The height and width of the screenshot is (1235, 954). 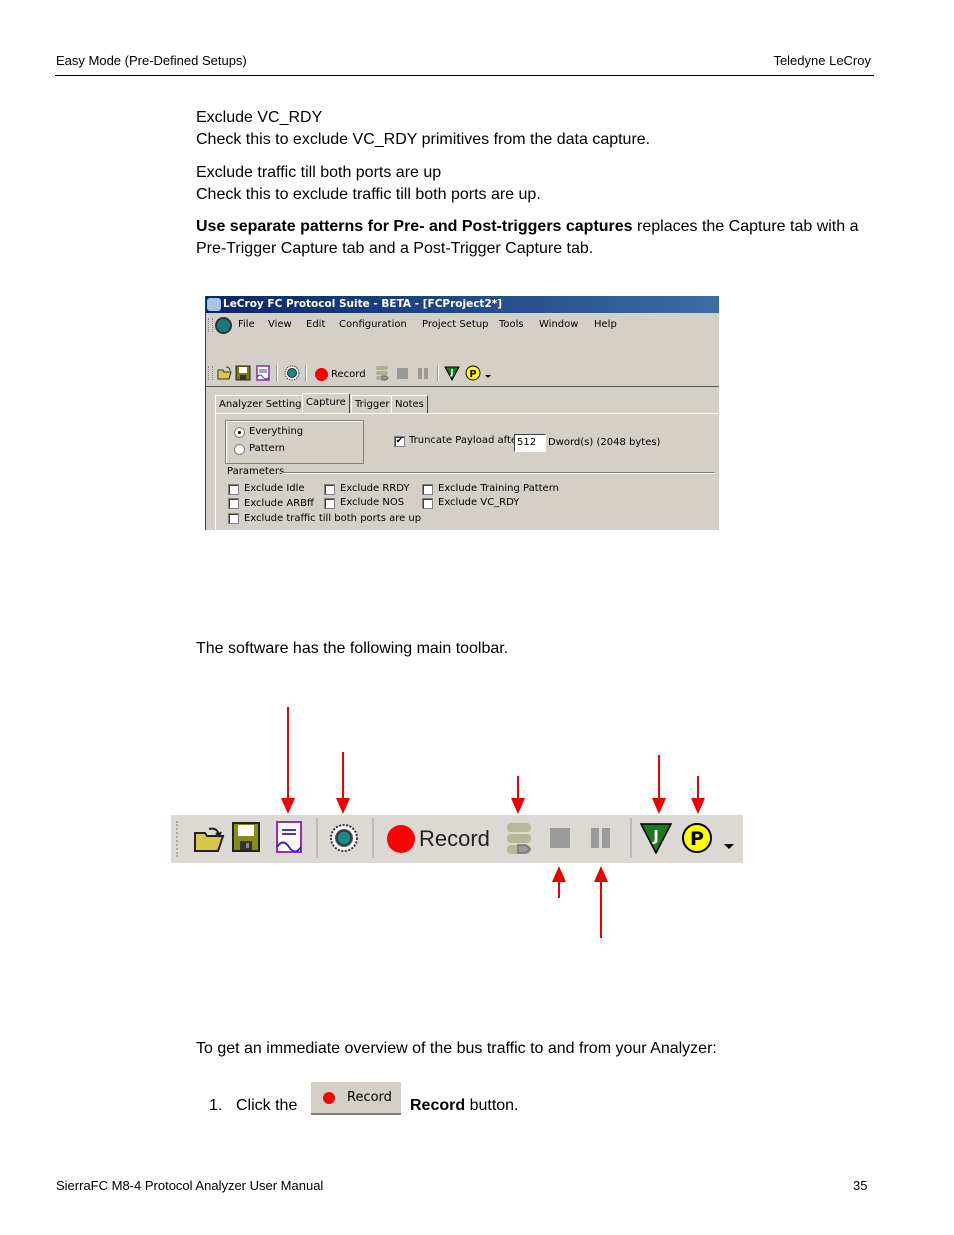 What do you see at coordinates (259, 117) in the screenshot?
I see `term-title: Exclude VC_RDY` at bounding box center [259, 117].